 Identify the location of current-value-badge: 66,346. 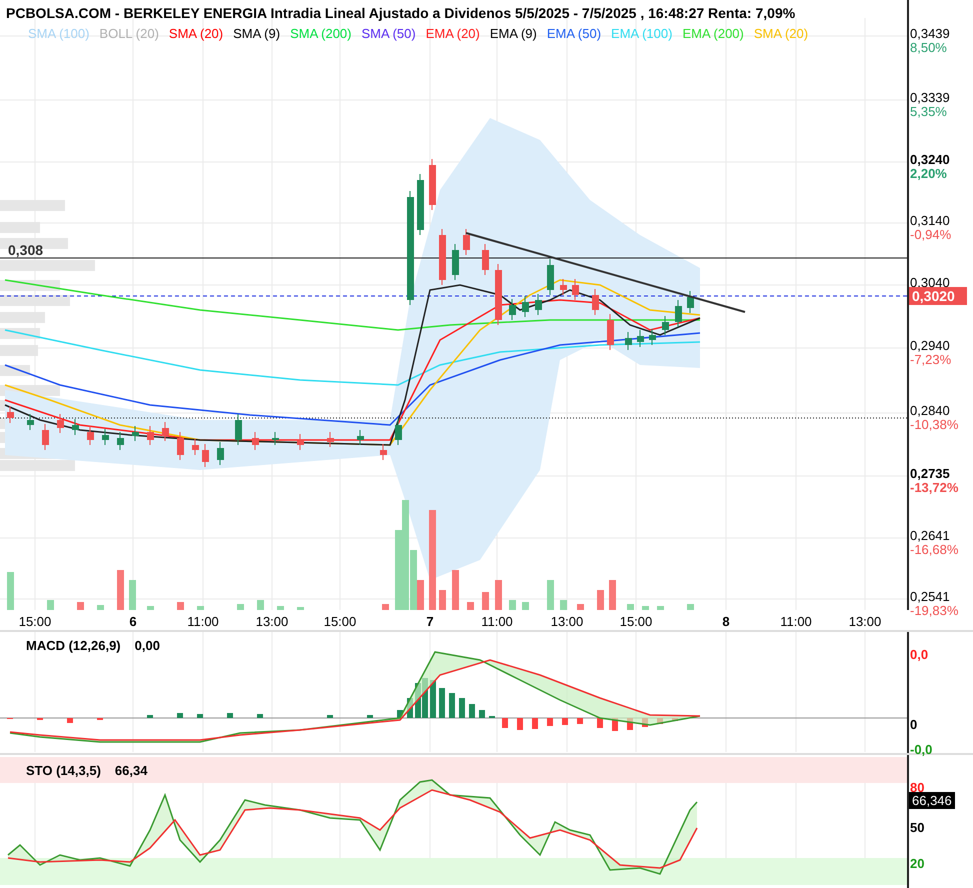
(932, 800).